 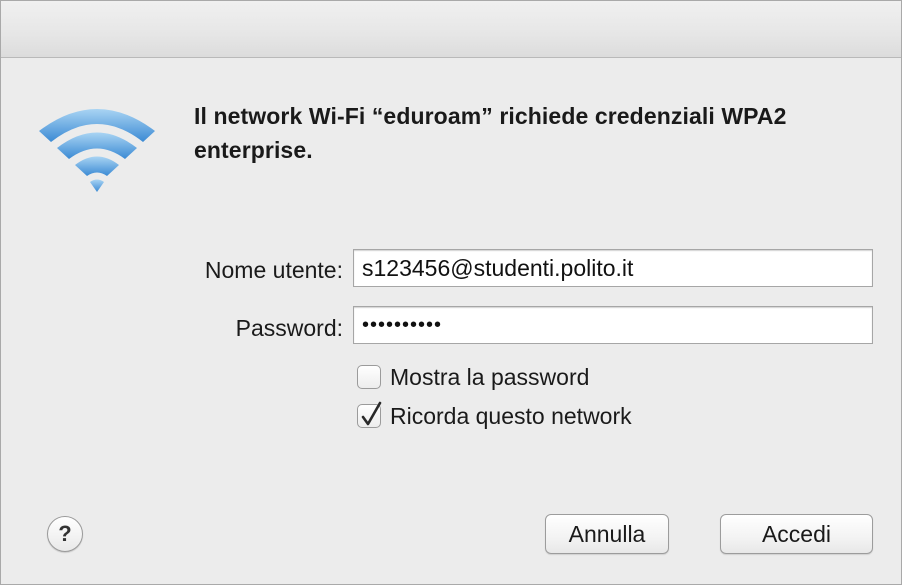 What do you see at coordinates (369, 377) in the screenshot?
I see `show-password-checkbox` at bounding box center [369, 377].